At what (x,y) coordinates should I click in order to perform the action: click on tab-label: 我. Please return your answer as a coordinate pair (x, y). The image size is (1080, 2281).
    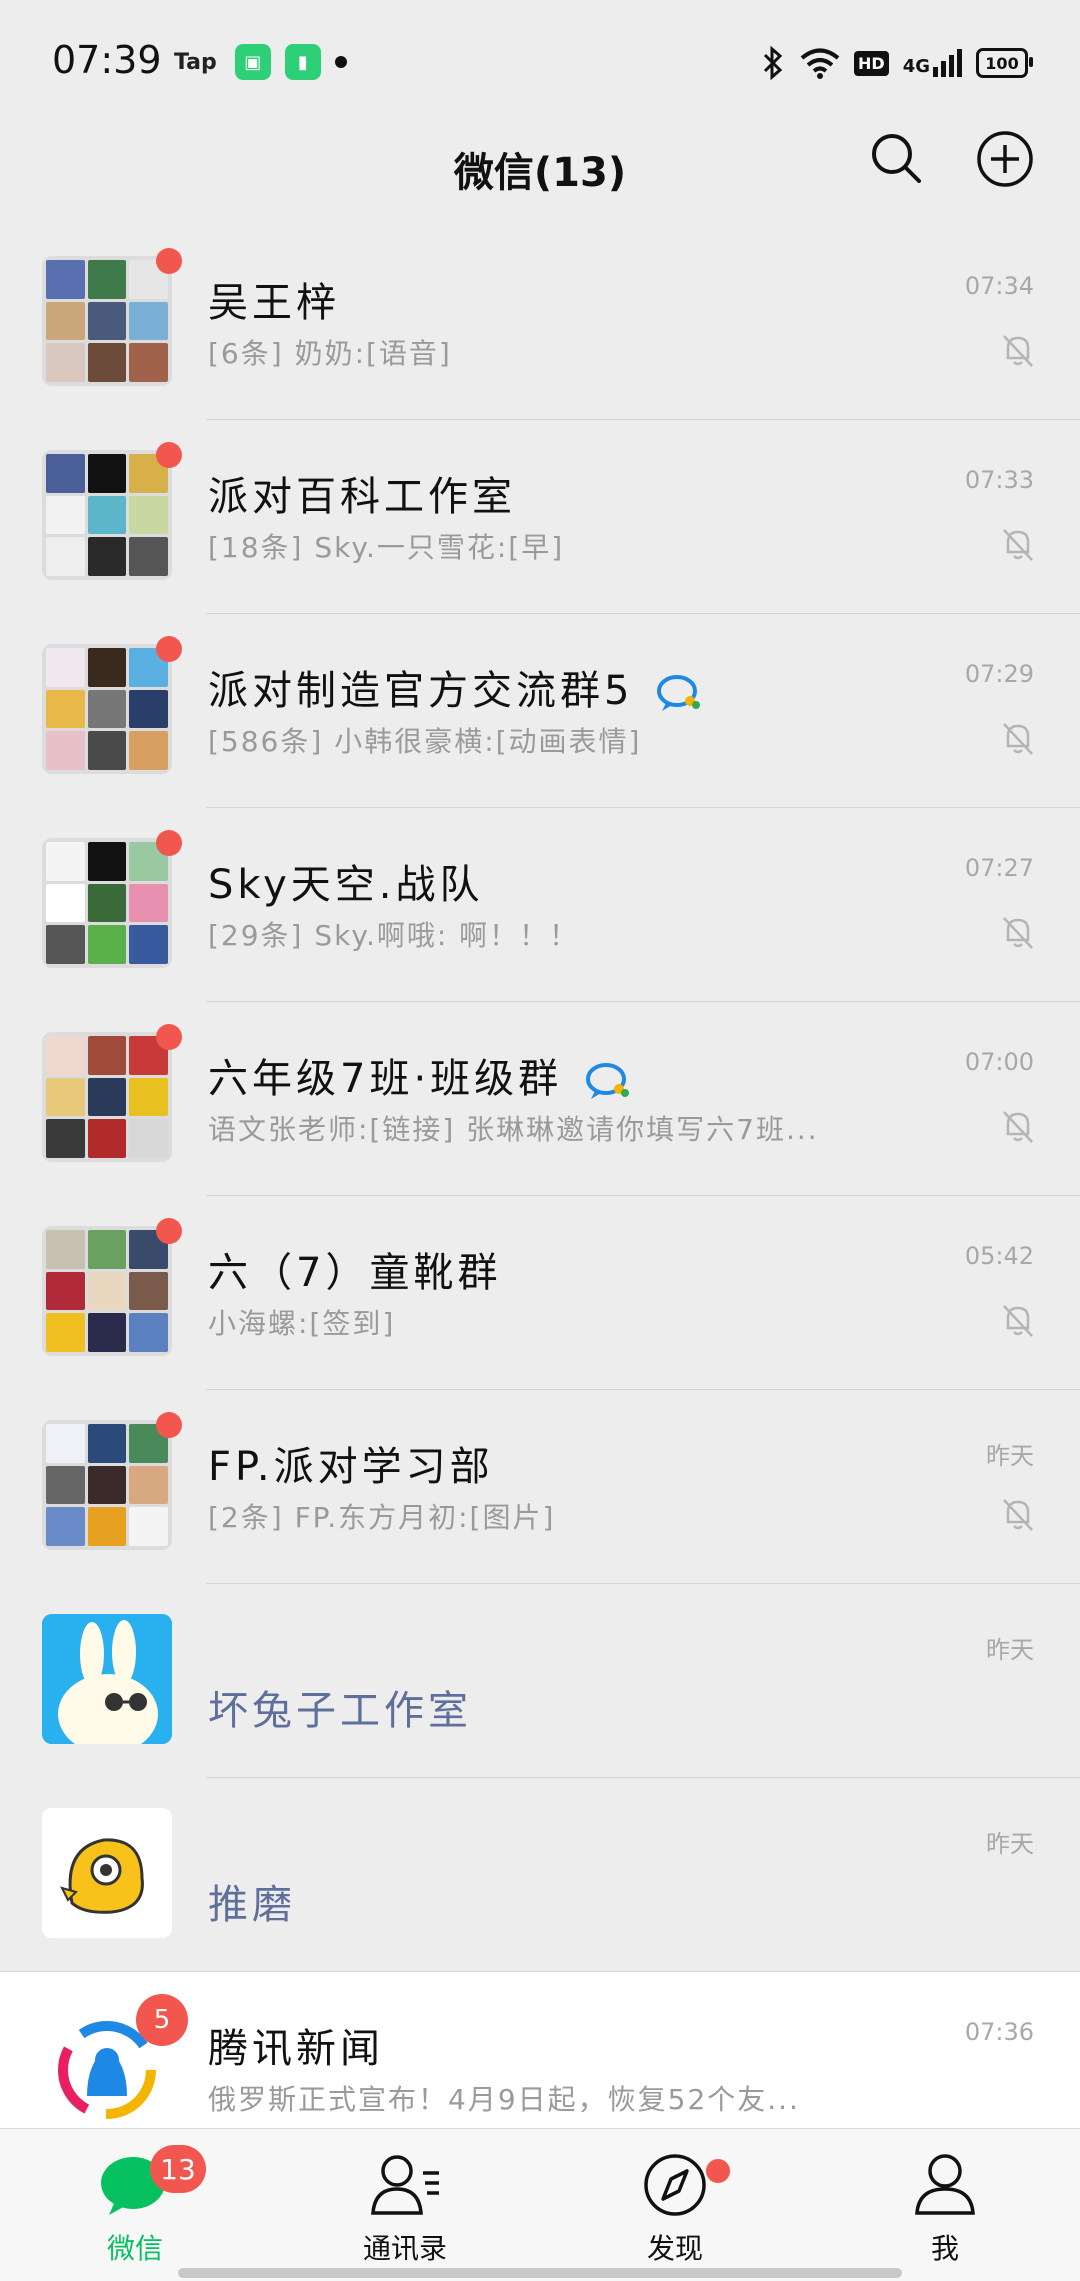
    Looking at the image, I should click on (944, 2248).